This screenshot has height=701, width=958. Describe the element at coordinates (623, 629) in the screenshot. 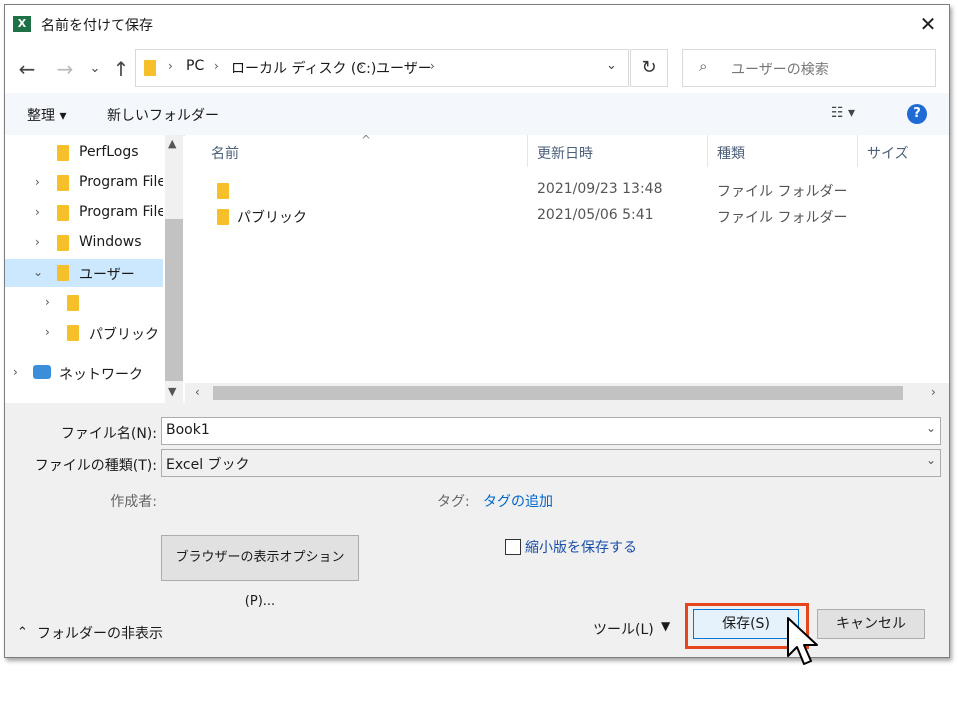

I see `tools-menu-button: ツール(L)` at that location.